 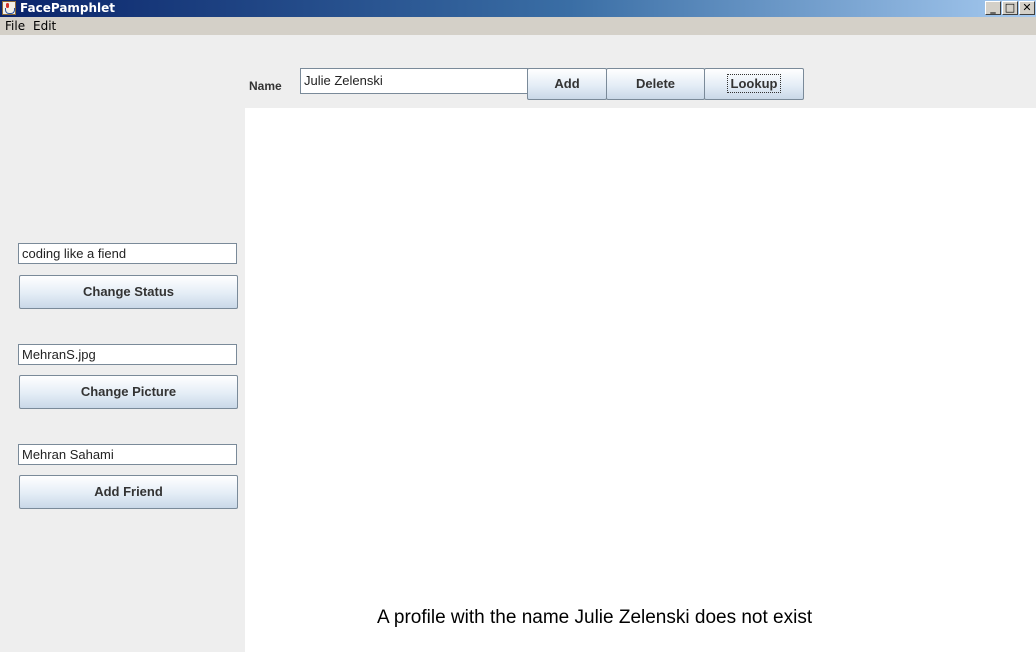 I want to click on lookup-button: Lookup, so click(x=754, y=84).